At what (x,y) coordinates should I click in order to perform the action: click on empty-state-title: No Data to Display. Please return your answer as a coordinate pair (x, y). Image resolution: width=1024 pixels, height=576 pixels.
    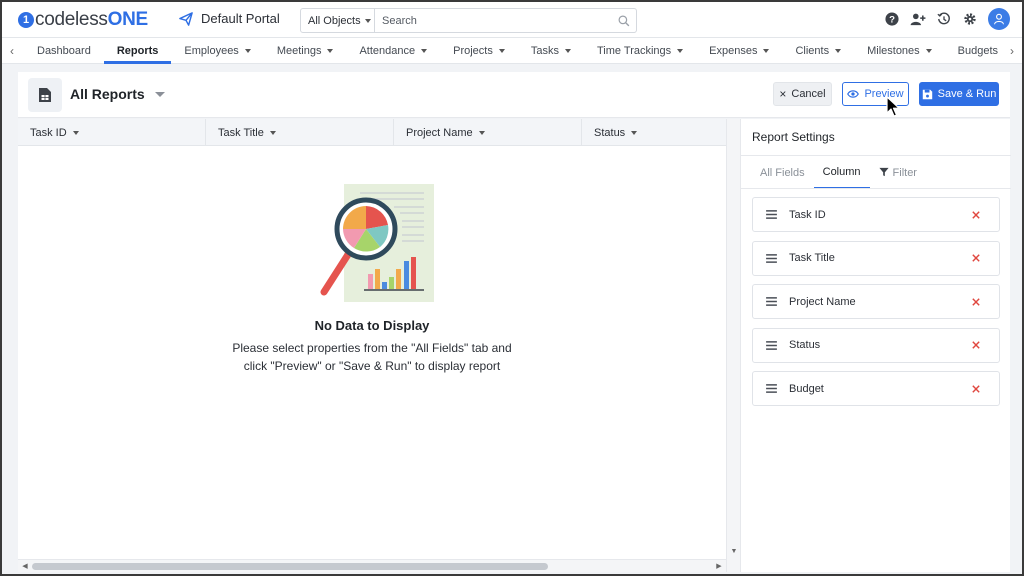
    Looking at the image, I should click on (372, 325).